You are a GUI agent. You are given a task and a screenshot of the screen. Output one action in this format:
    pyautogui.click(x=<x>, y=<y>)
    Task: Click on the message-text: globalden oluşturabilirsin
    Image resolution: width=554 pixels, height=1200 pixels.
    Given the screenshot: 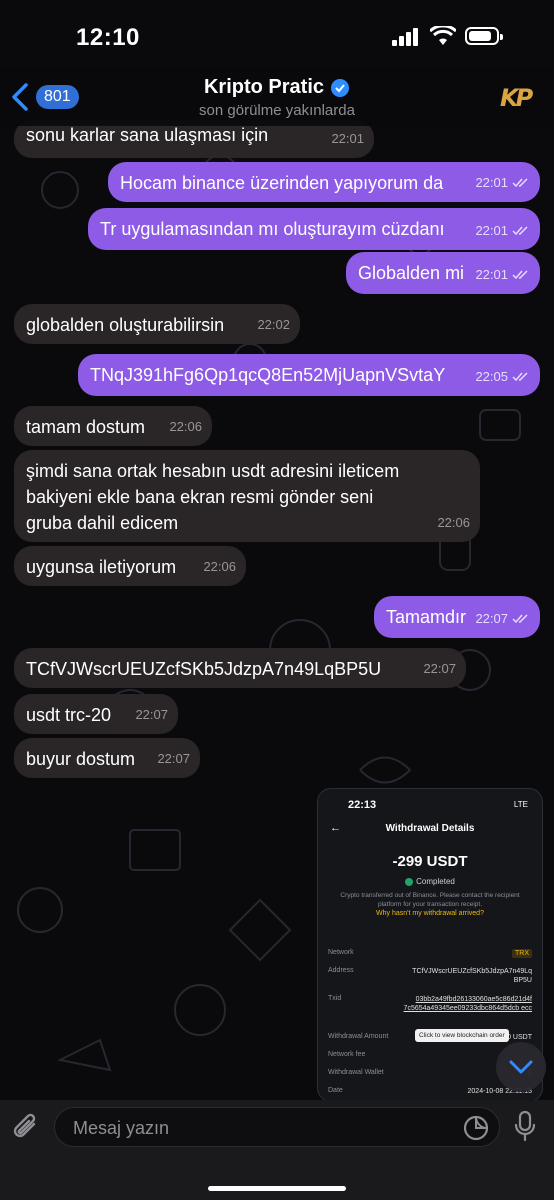 What is the action you would take?
    pyautogui.click(x=125, y=325)
    